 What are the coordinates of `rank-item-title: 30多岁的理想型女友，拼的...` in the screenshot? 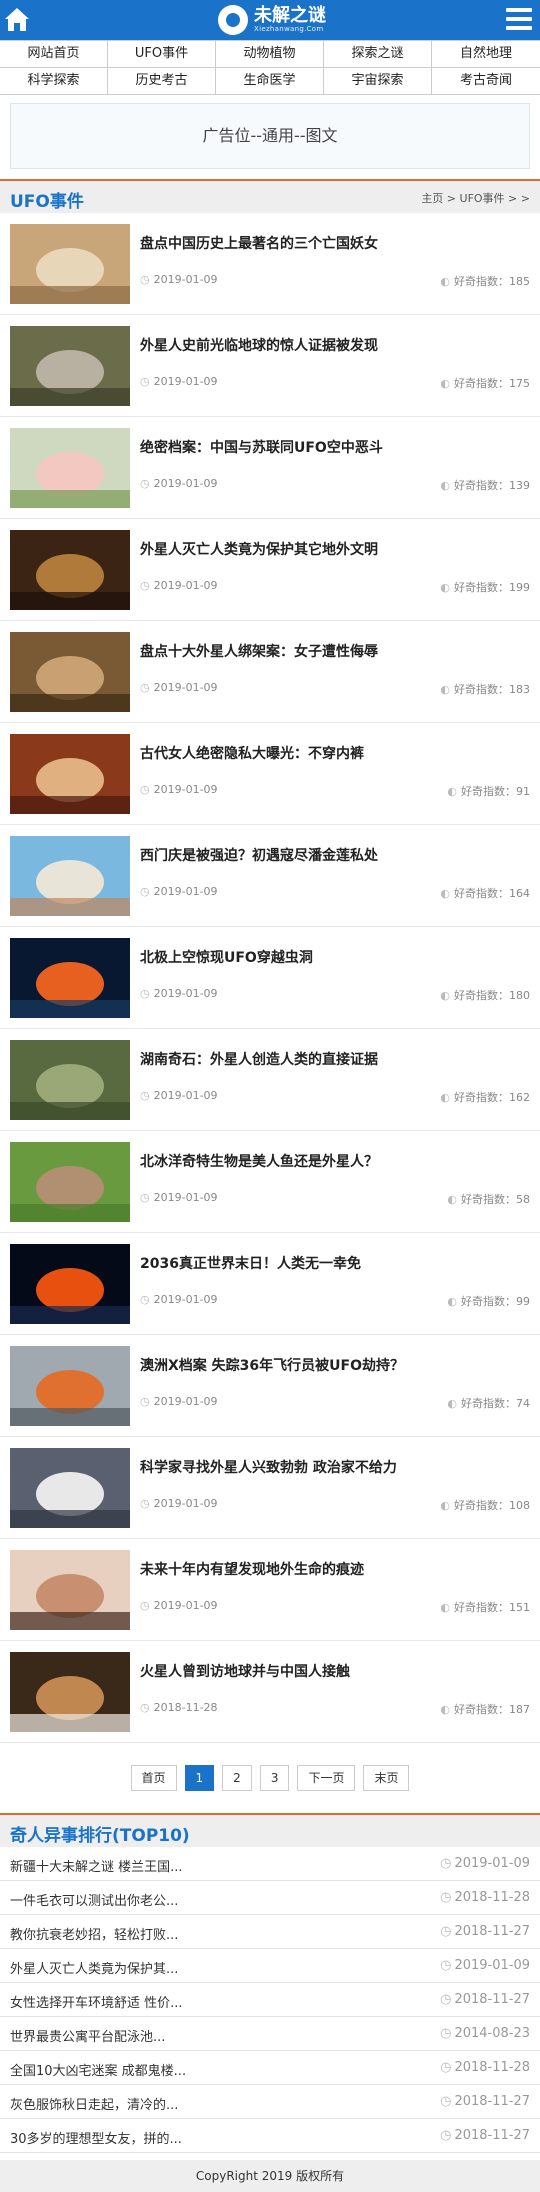 It's located at (110, 2137).